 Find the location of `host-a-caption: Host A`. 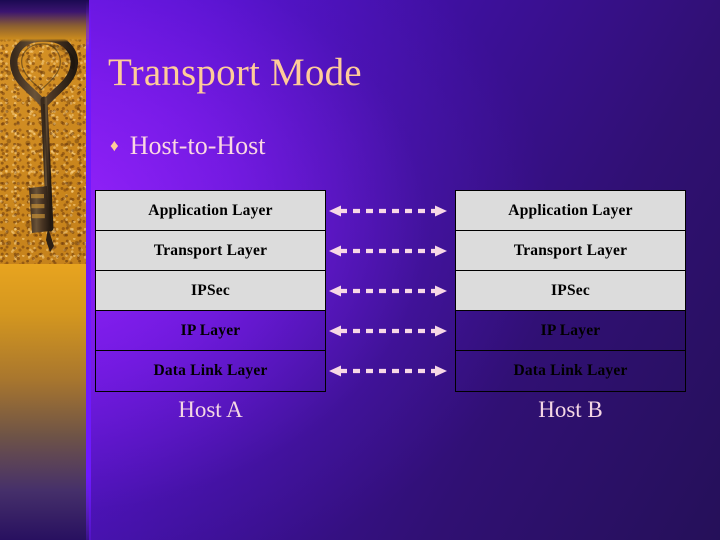

host-a-caption: Host A is located at coordinates (210, 409).